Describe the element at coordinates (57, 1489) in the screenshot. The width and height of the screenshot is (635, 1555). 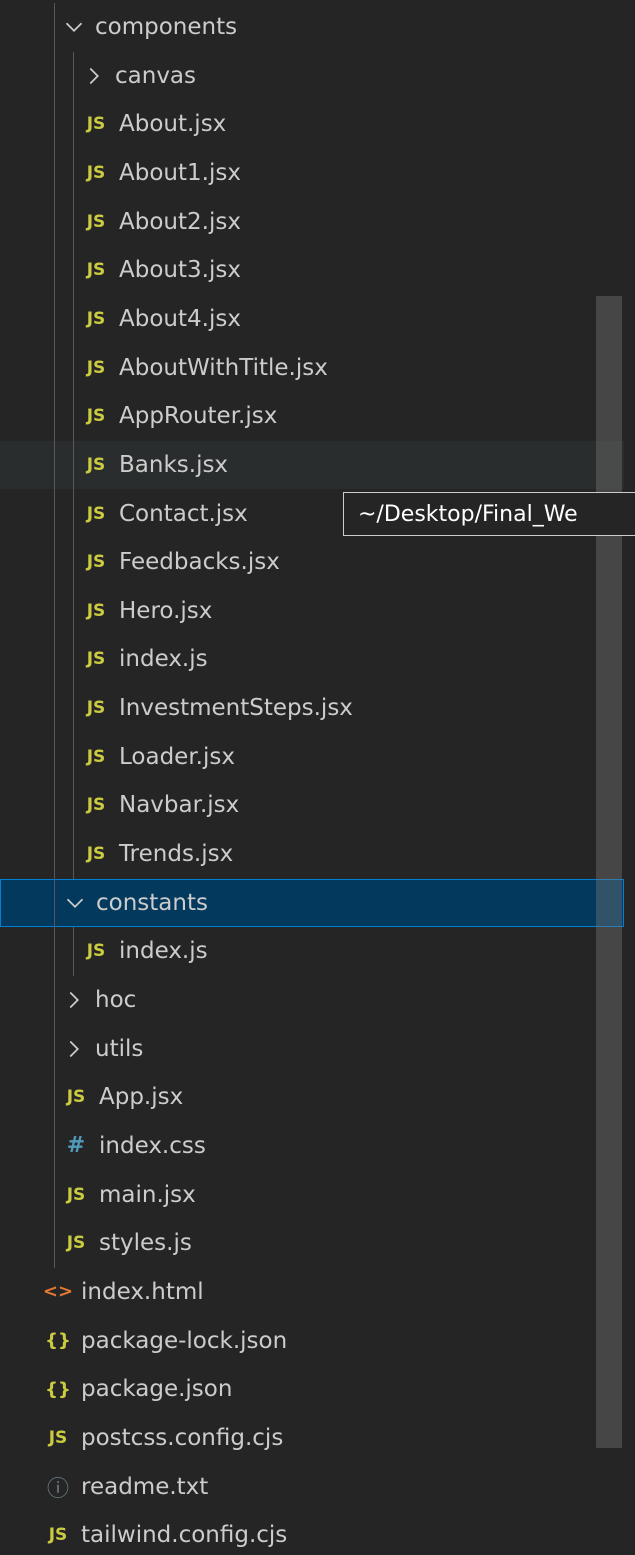
I see `info-file-icon: ⓘ` at that location.